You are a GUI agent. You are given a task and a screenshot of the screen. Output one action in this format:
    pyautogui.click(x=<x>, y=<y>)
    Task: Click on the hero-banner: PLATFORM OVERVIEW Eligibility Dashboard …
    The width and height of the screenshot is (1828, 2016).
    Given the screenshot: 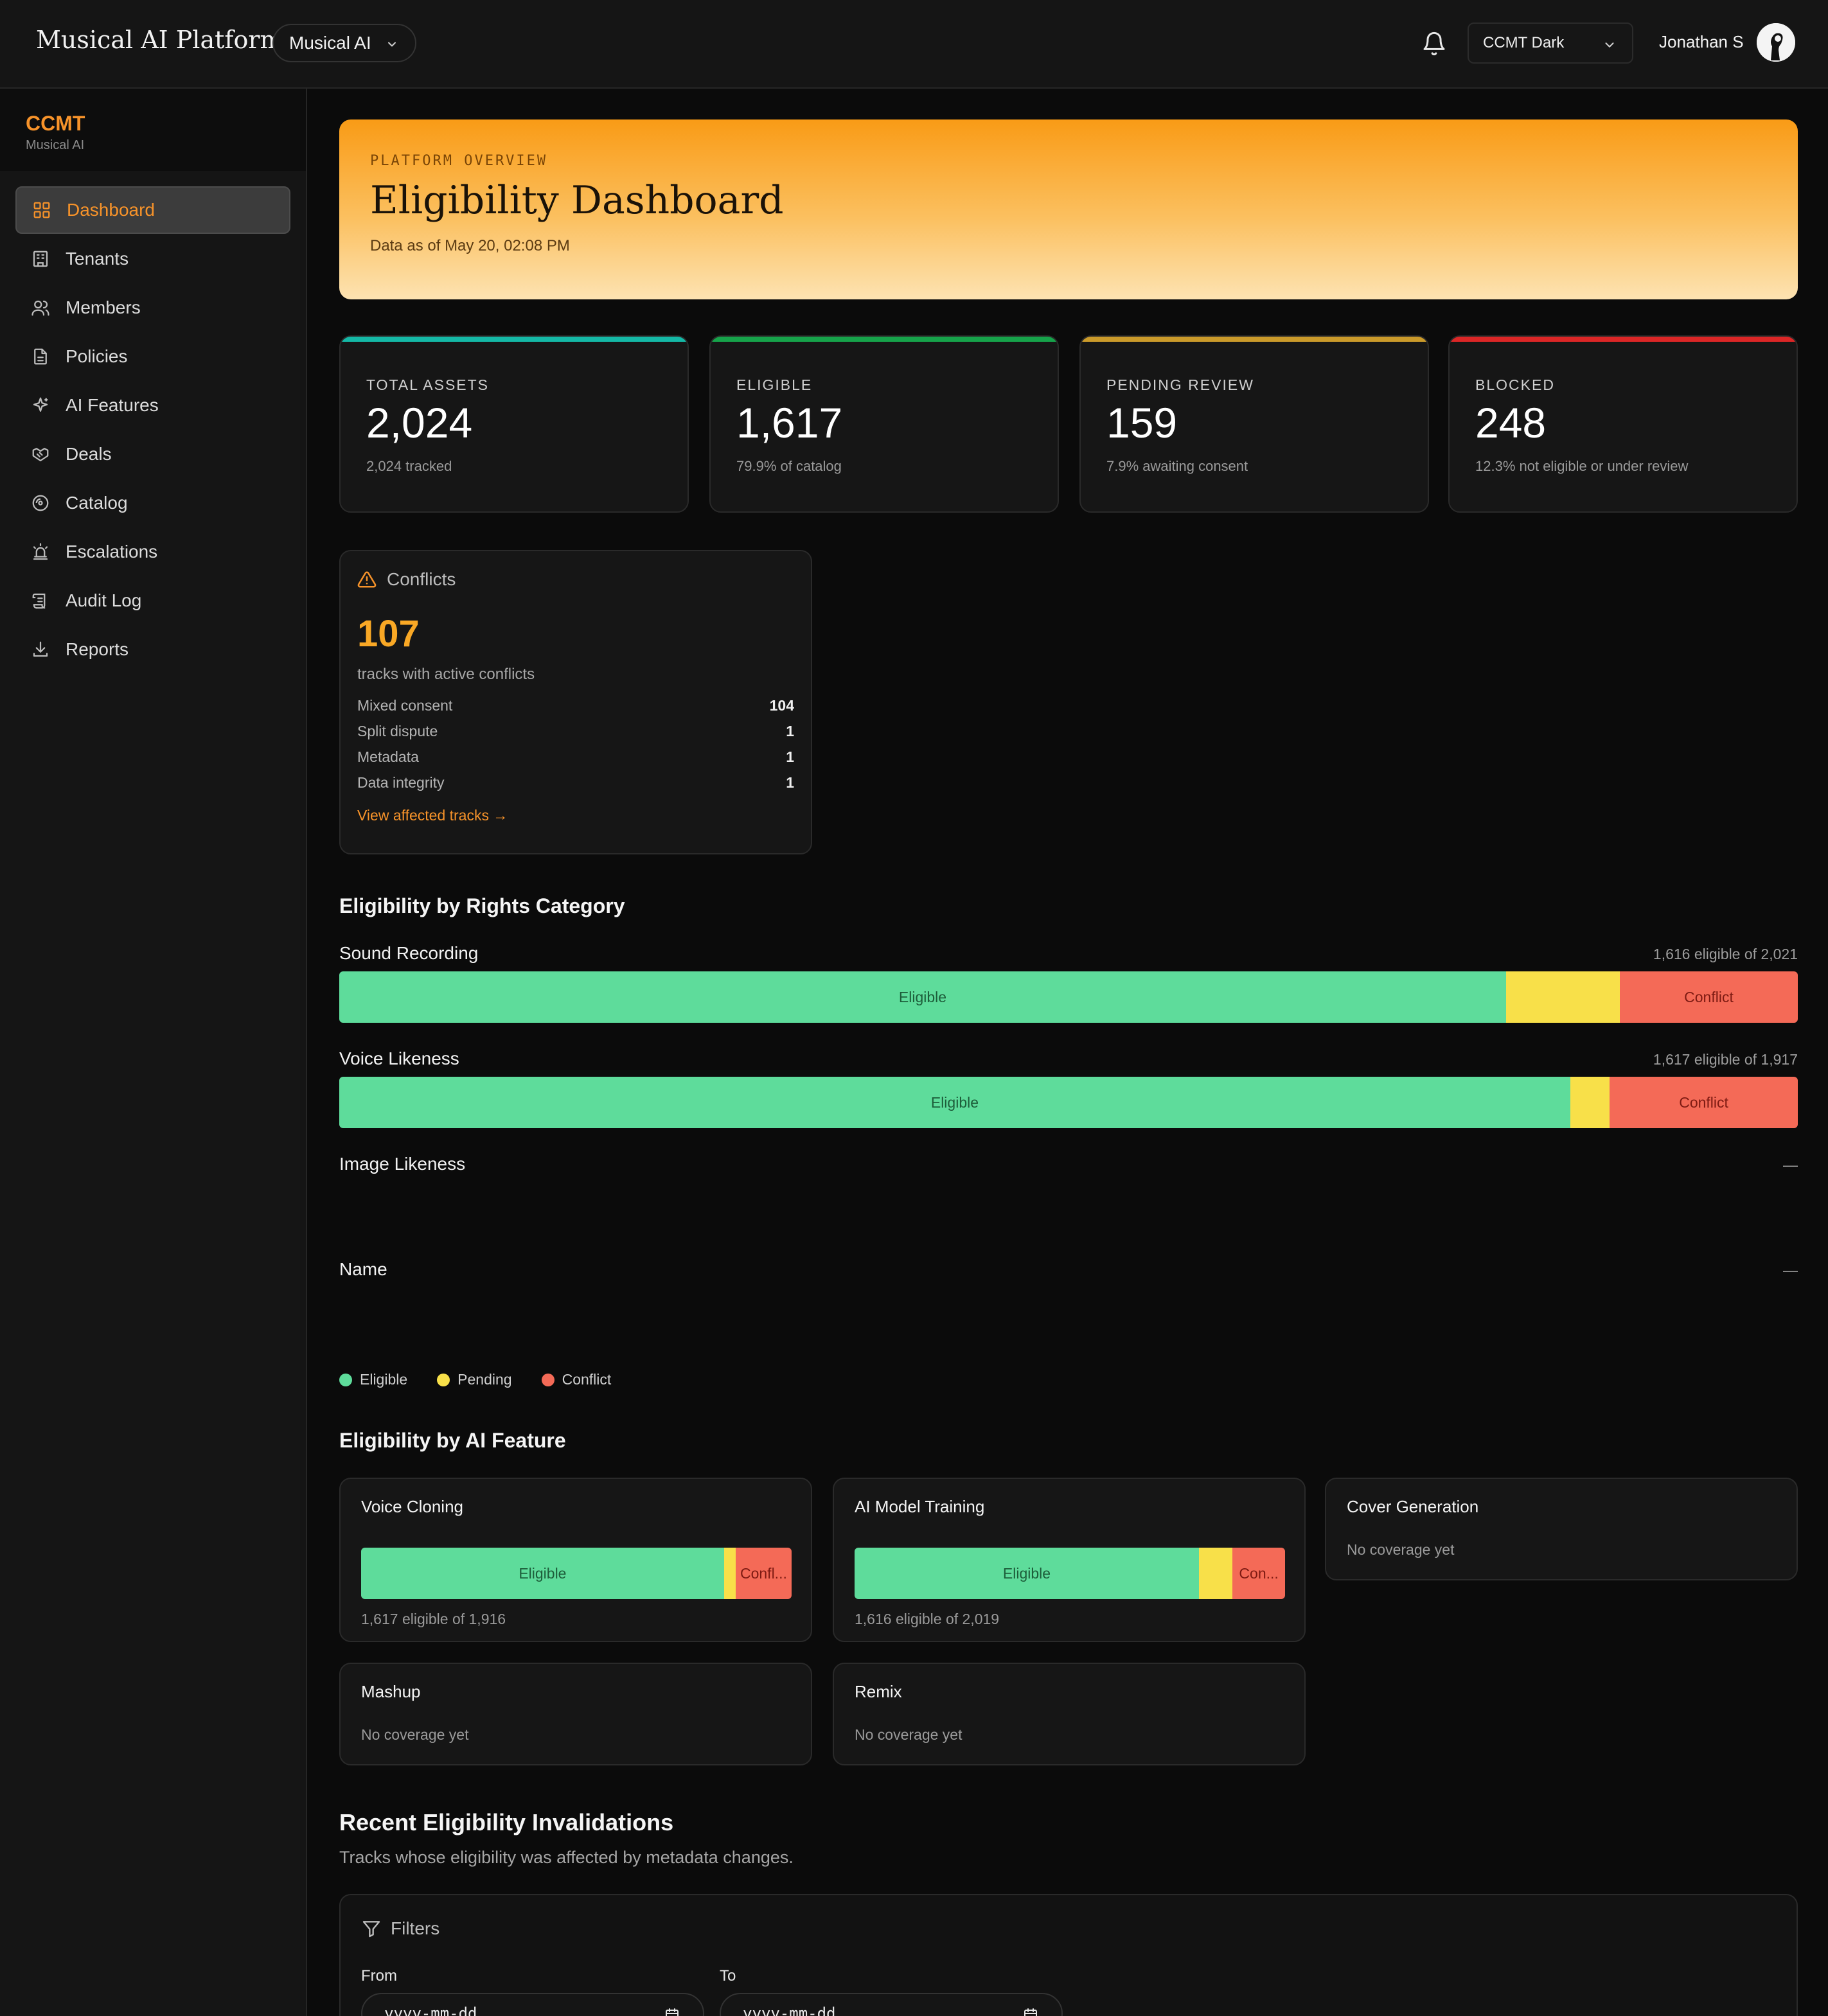 What is the action you would take?
    pyautogui.click(x=1069, y=209)
    